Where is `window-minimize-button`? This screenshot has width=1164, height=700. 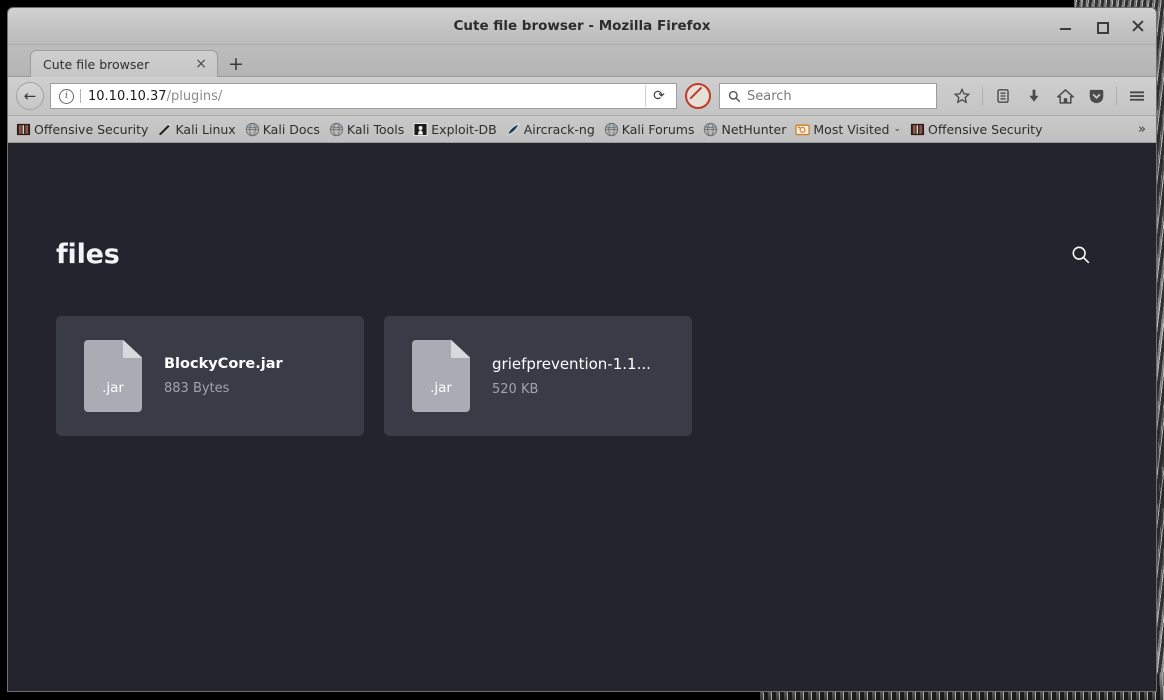 window-minimize-button is located at coordinates (1066, 26).